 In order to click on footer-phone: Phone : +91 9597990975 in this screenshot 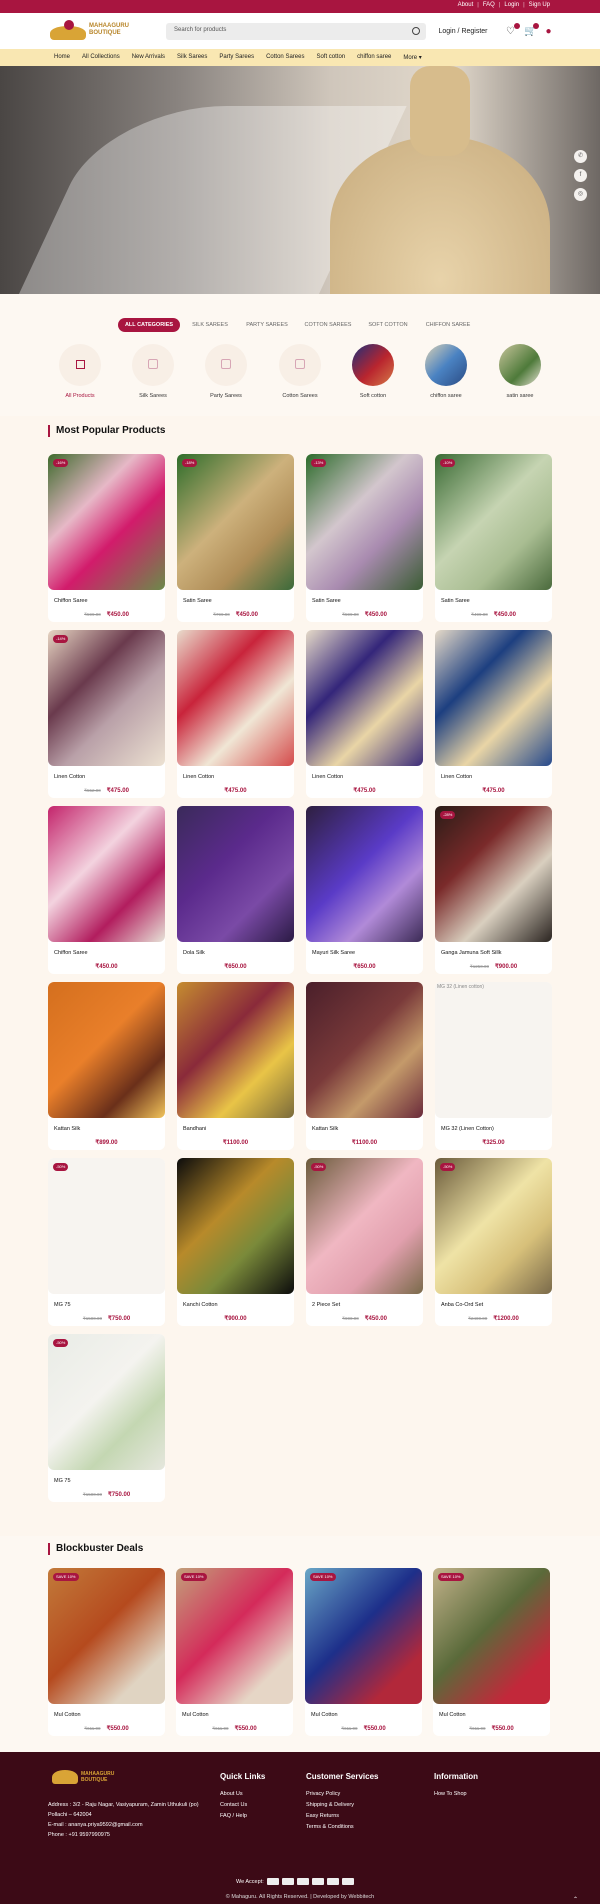, I will do `click(128, 1835)`.